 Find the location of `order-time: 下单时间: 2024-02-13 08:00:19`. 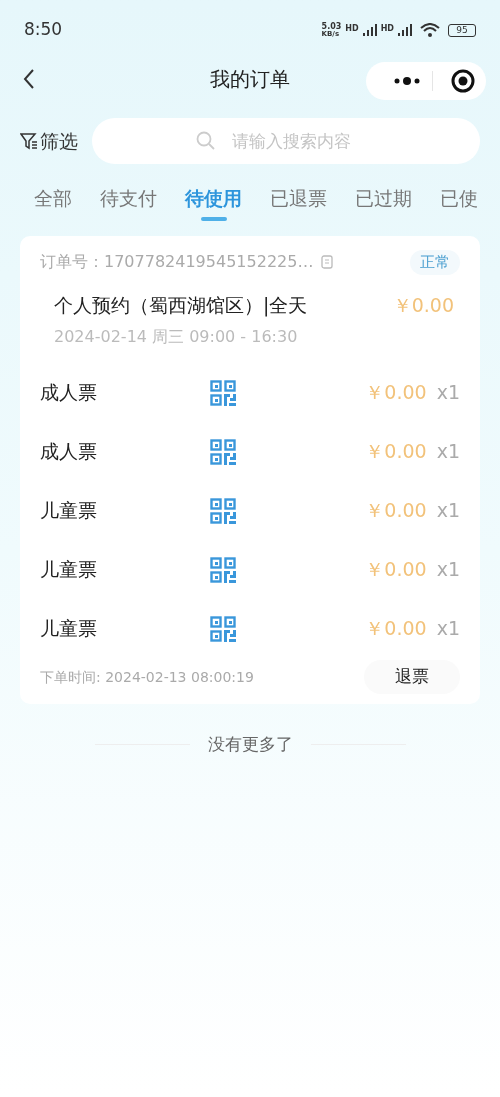

order-time: 下单时间: 2024-02-13 08:00:19 is located at coordinates (147, 677).